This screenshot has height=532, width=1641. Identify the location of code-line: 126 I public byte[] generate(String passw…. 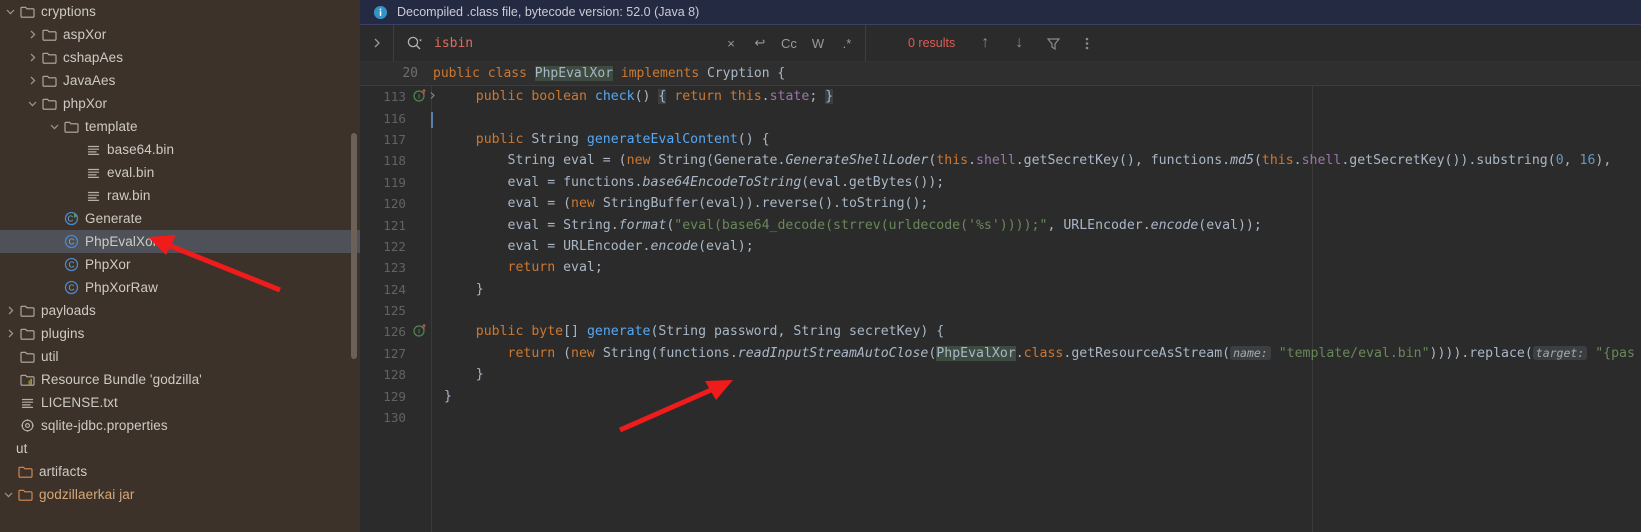
(1000, 331).